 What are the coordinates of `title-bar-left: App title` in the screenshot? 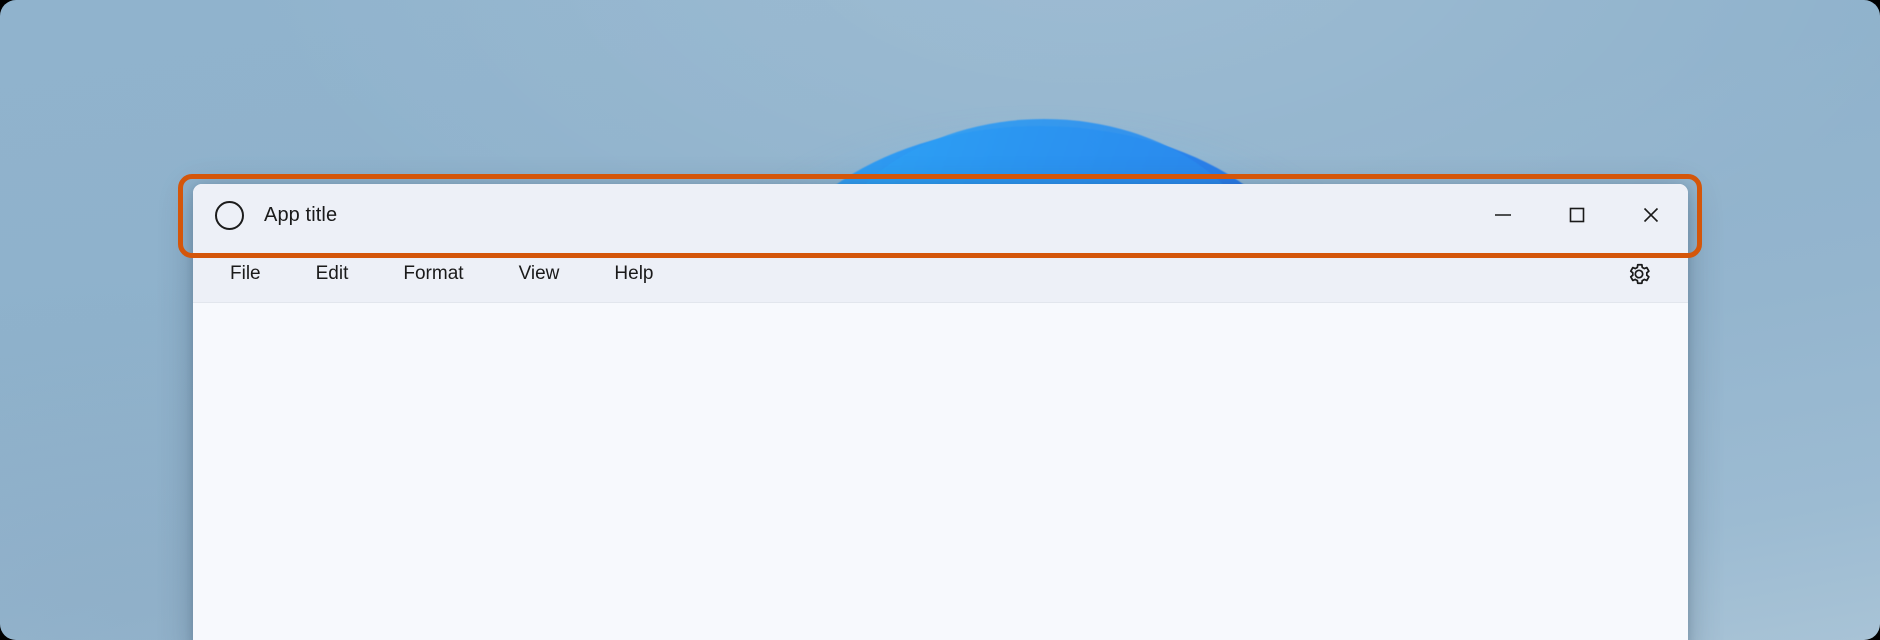 It's located at (829, 215).